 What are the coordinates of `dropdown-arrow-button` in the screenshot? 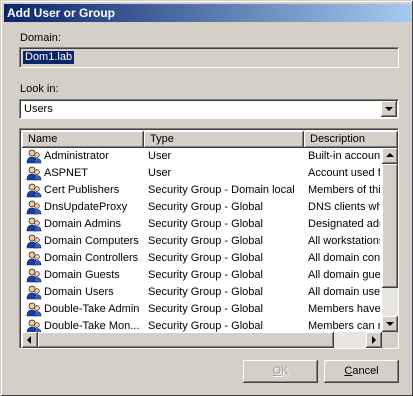 It's located at (389, 109).